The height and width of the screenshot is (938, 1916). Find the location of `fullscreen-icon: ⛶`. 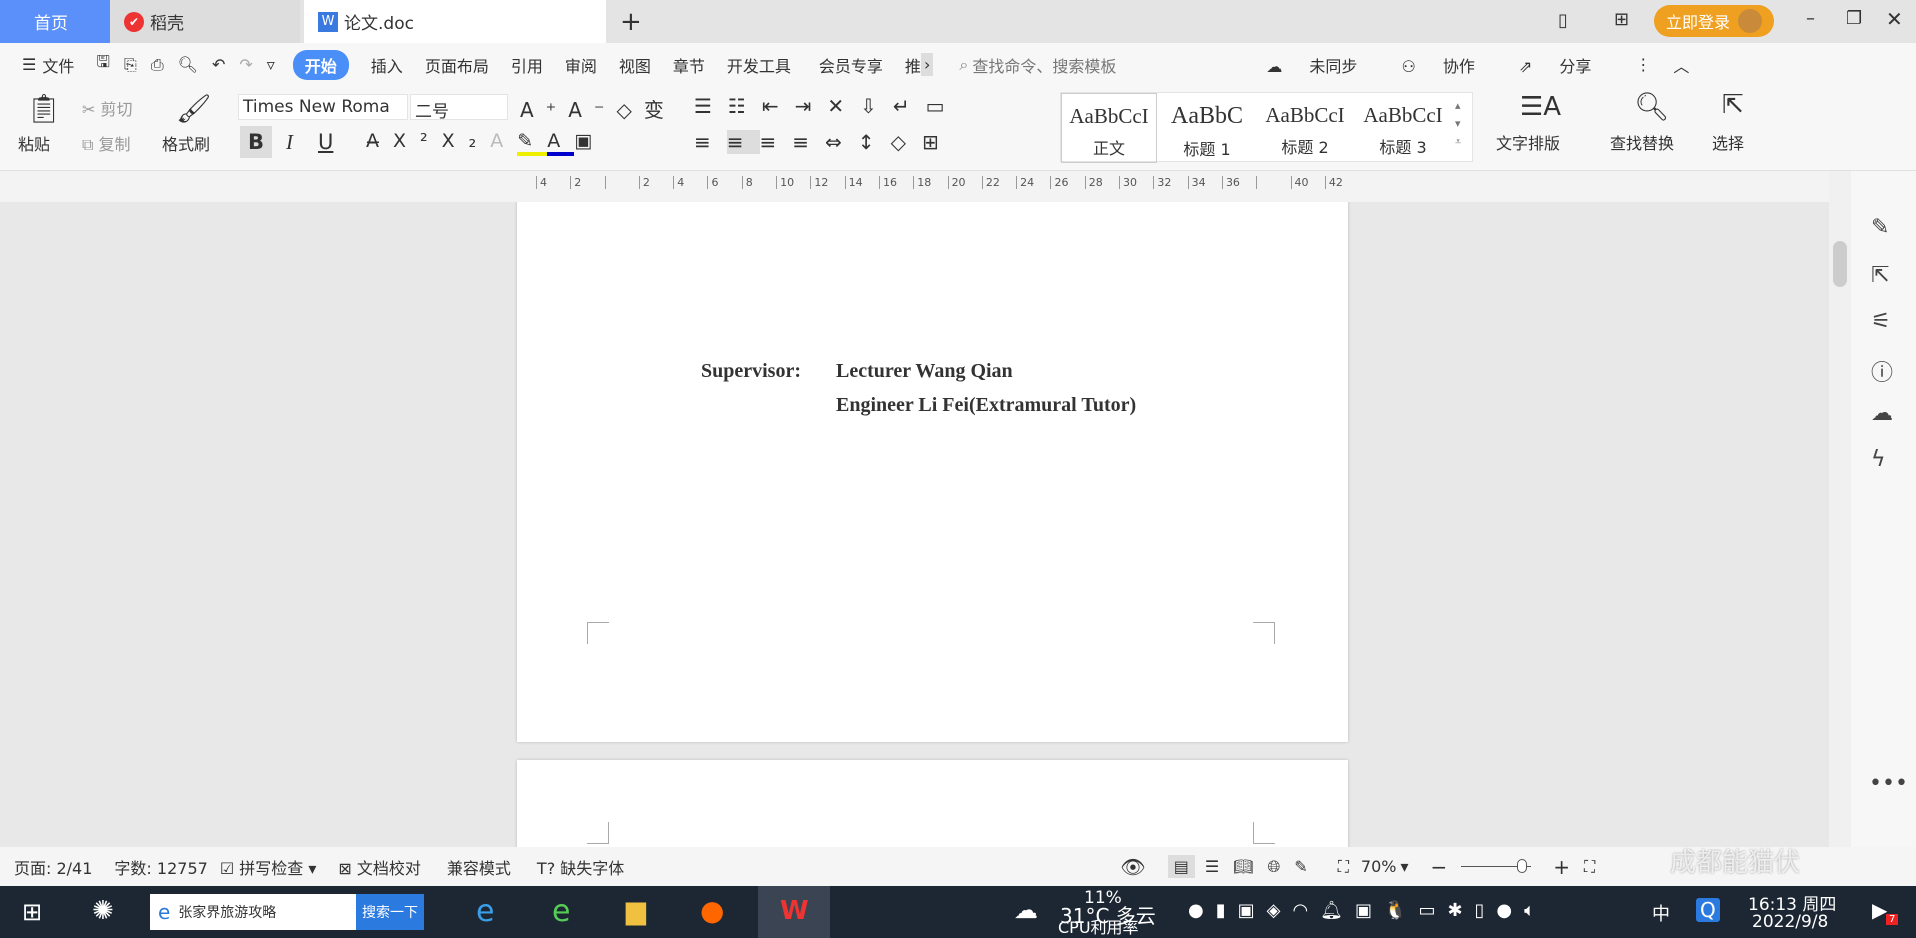

fullscreen-icon: ⛶ is located at coordinates (1589, 867).